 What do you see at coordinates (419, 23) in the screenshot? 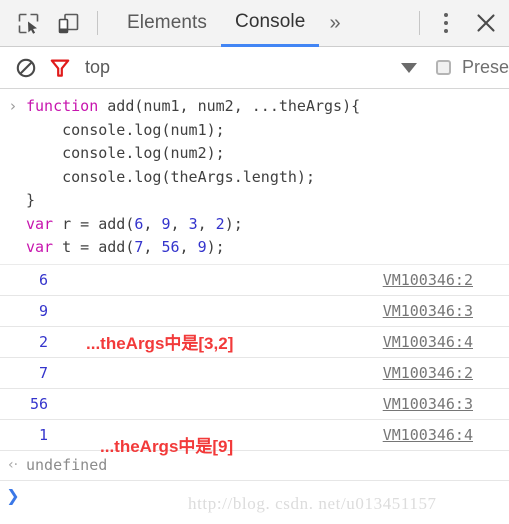
I see `tabbar-divider-right` at bounding box center [419, 23].